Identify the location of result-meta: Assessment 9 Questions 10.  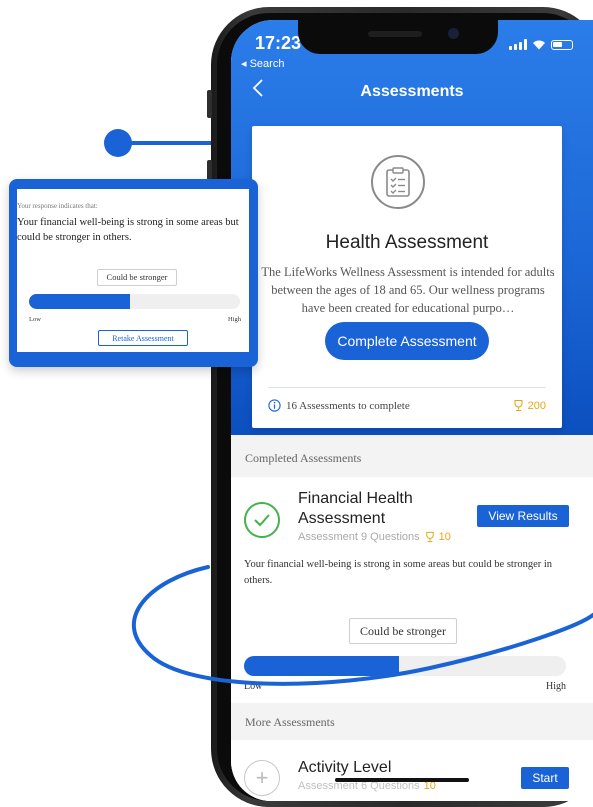
(374, 537).